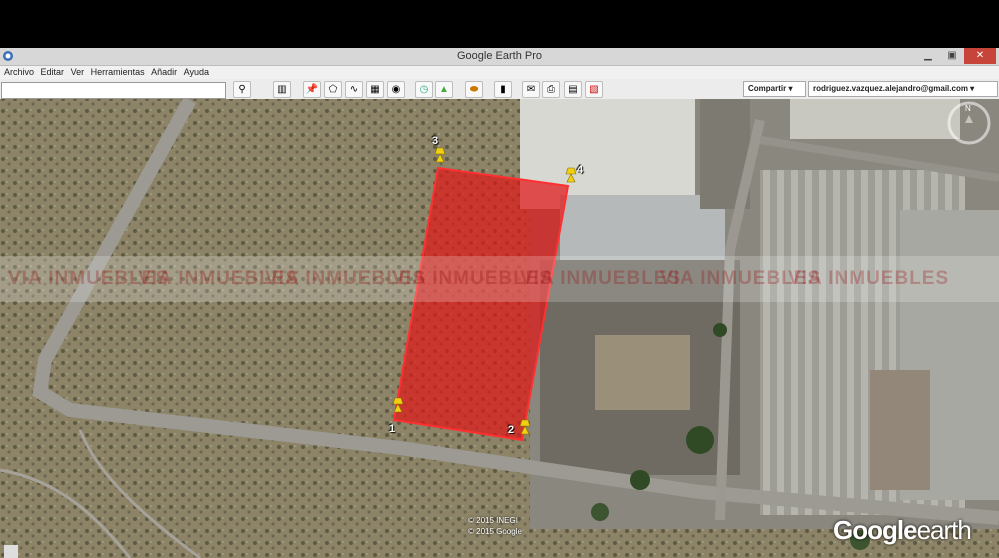 The height and width of the screenshot is (558, 999). I want to click on title-bar: Google Earth Pro ▁ ▣ ✕, so click(499, 57).